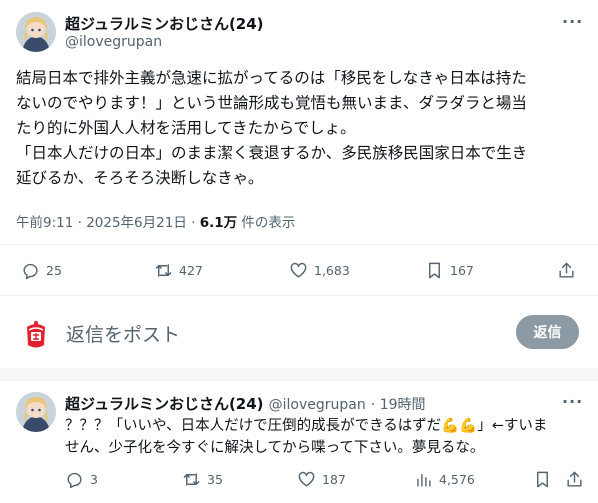 Image resolution: width=598 pixels, height=503 pixels. What do you see at coordinates (332, 270) in the screenshot?
I see `like-count: 1,683` at bounding box center [332, 270].